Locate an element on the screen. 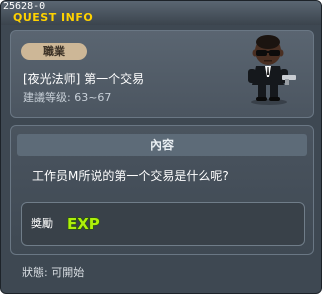 Image resolution: width=322 pixels, height=294 pixels. reward-label: 獎勵 is located at coordinates (42, 223).